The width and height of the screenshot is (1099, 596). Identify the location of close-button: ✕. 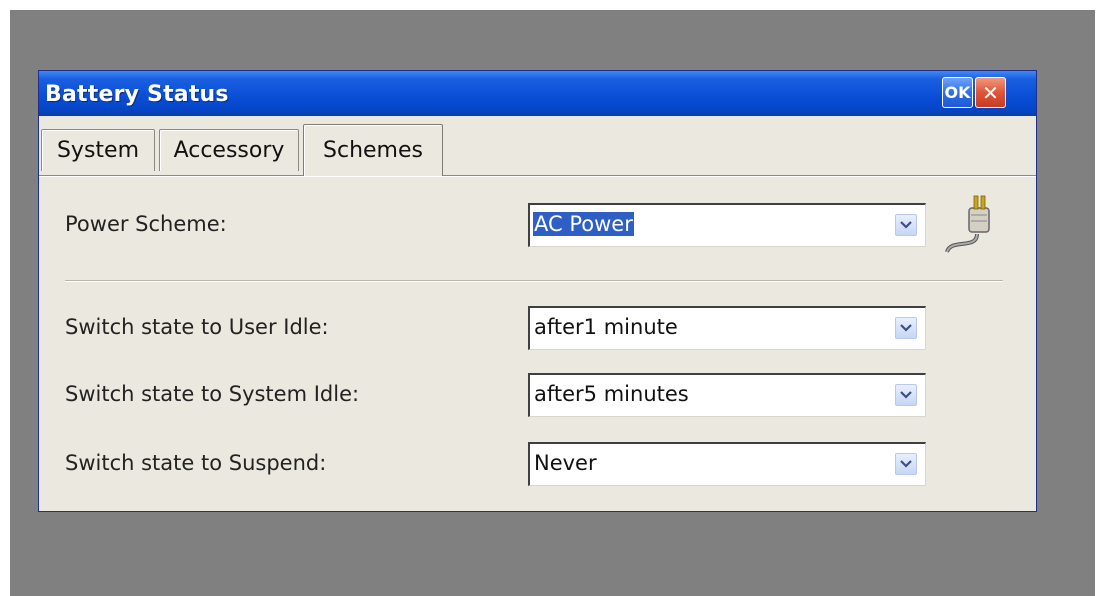
(990, 92).